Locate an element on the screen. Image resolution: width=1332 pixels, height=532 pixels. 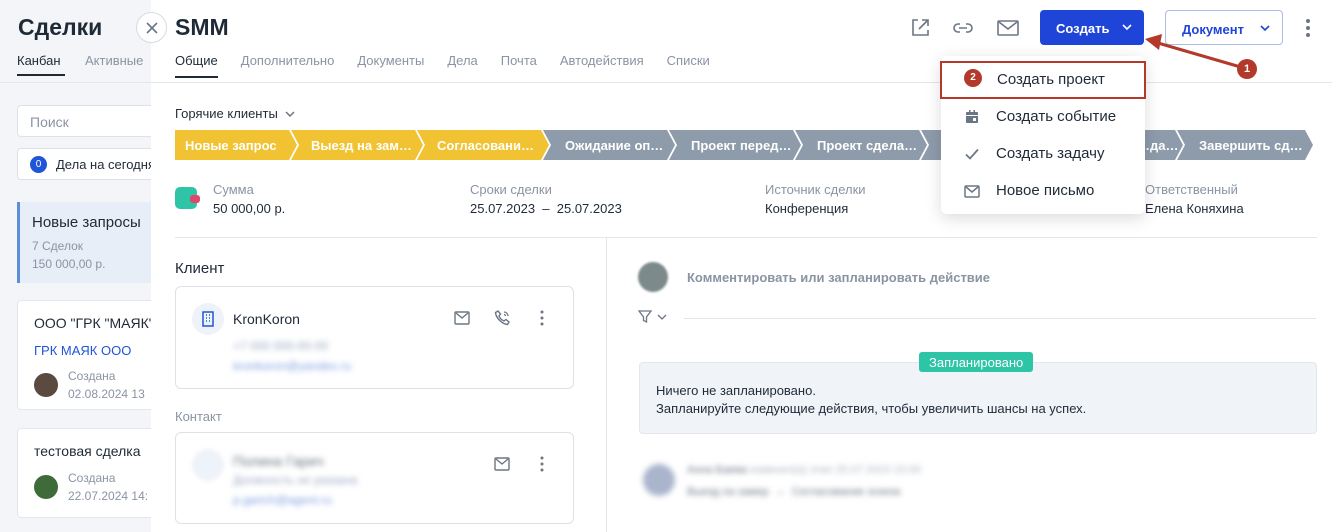
annotation-step-2: 2 is located at coordinates (973, 78).